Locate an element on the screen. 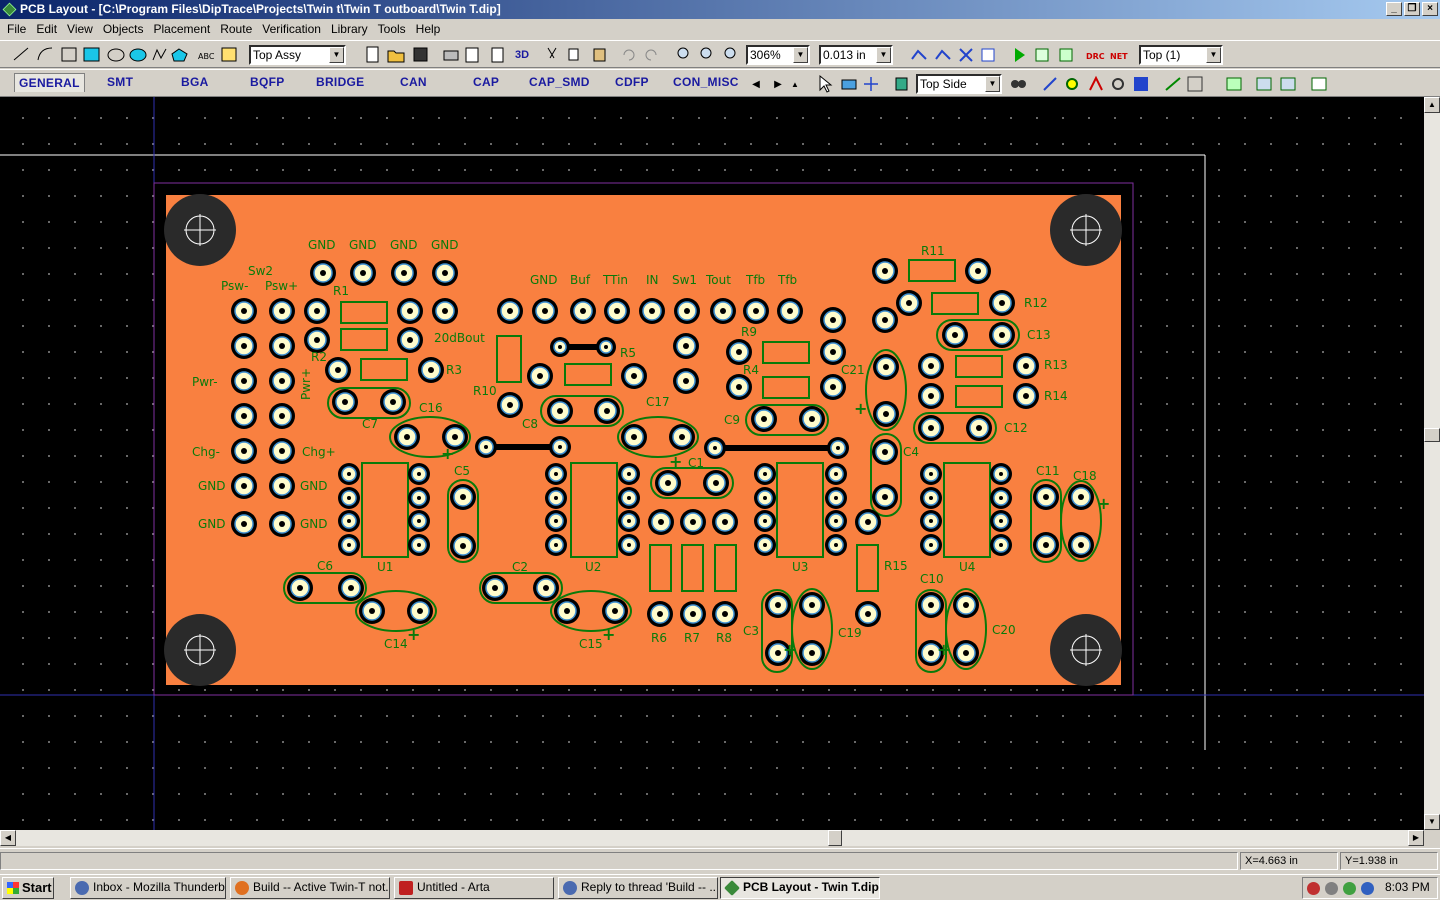 The image size is (1440, 900). print-icon is located at coordinates (451, 55).